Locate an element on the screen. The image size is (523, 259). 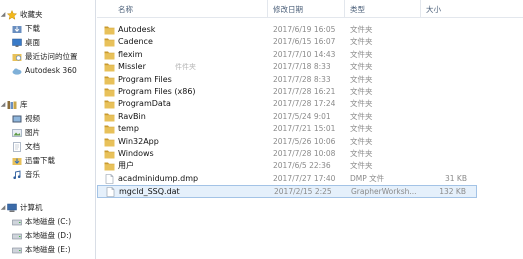
file-row: flexim 2017/7/10 14:43 文件夹 is located at coordinates (287, 55).